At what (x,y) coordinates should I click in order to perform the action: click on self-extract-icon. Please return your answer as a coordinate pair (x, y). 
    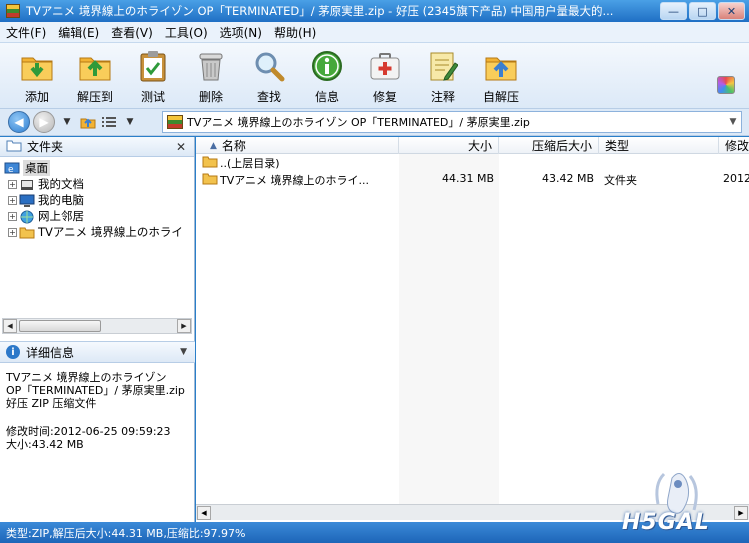
    Looking at the image, I should click on (501, 66).